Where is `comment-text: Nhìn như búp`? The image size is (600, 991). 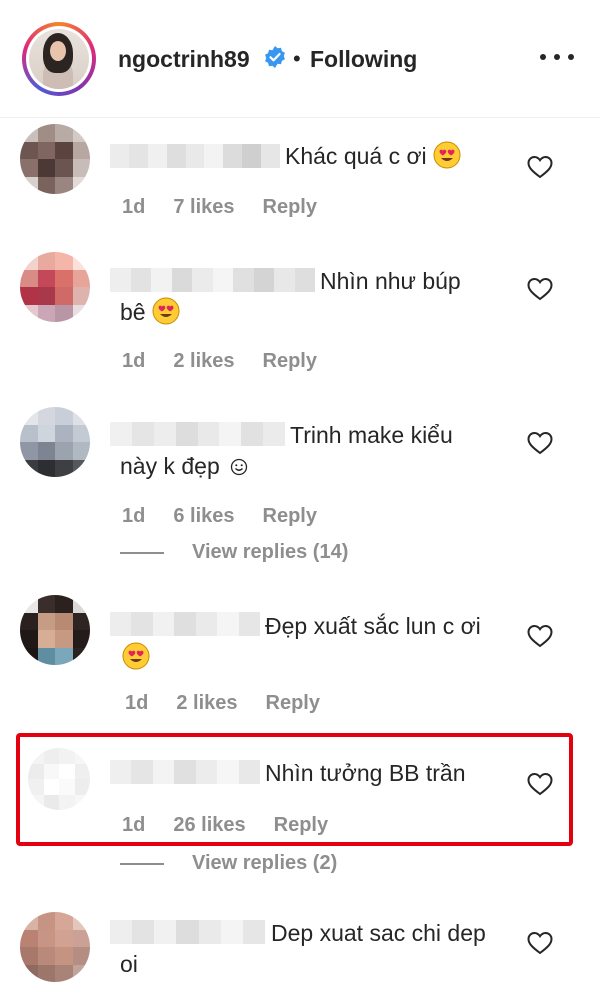
comment-text: Nhìn như búp is located at coordinates (390, 281).